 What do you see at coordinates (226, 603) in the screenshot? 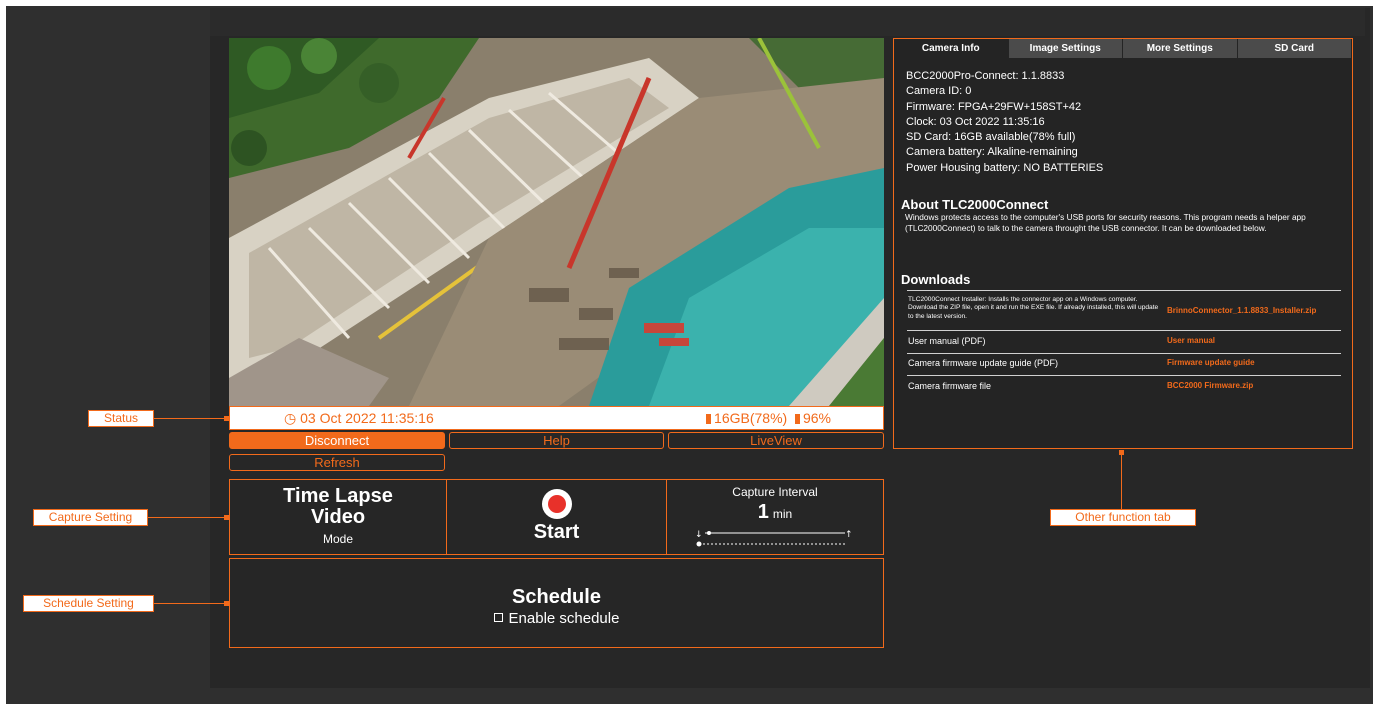
I see `annotation-dot-schedule` at bounding box center [226, 603].